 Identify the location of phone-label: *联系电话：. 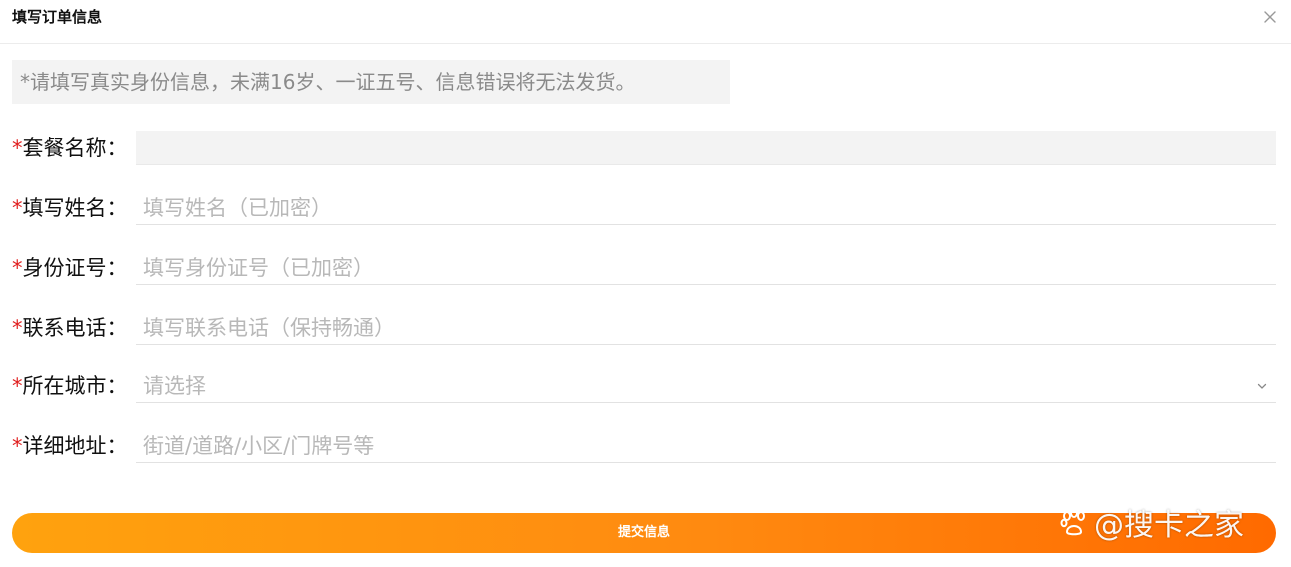
(70, 328).